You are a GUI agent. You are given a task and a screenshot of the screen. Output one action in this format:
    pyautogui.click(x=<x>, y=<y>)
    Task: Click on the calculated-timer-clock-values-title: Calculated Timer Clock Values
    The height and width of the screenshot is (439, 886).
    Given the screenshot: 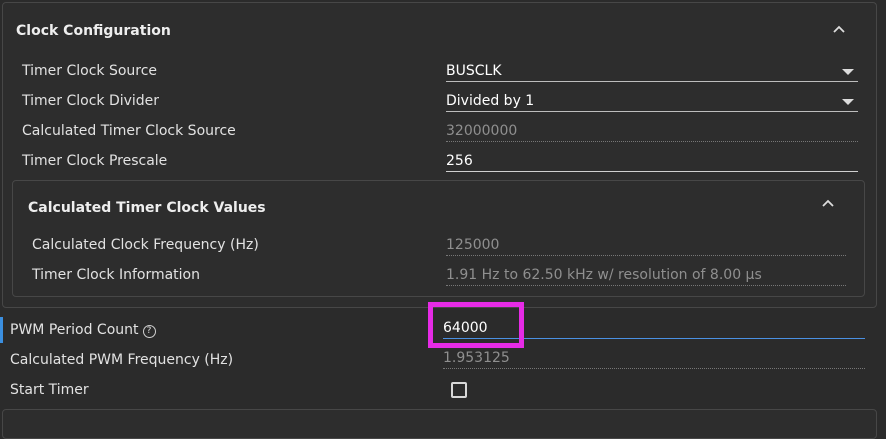 What is the action you would take?
    pyautogui.click(x=147, y=208)
    